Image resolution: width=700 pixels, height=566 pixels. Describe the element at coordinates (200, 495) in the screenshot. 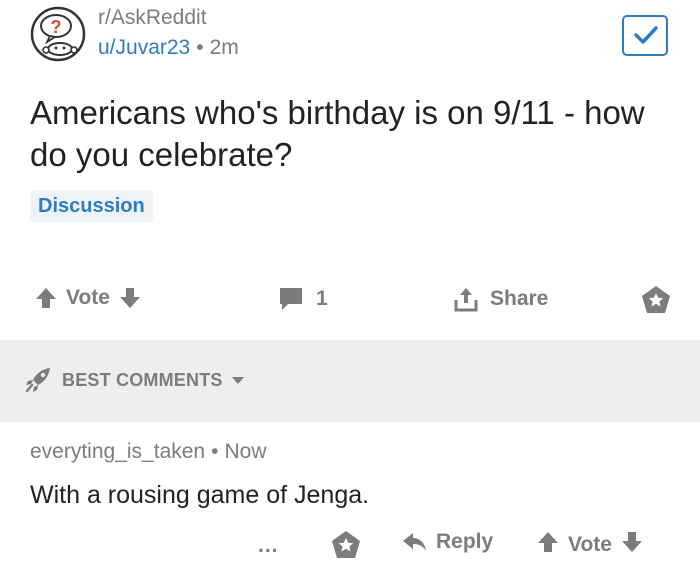

I see `comment-body: With a rousing game of Jenga.` at that location.